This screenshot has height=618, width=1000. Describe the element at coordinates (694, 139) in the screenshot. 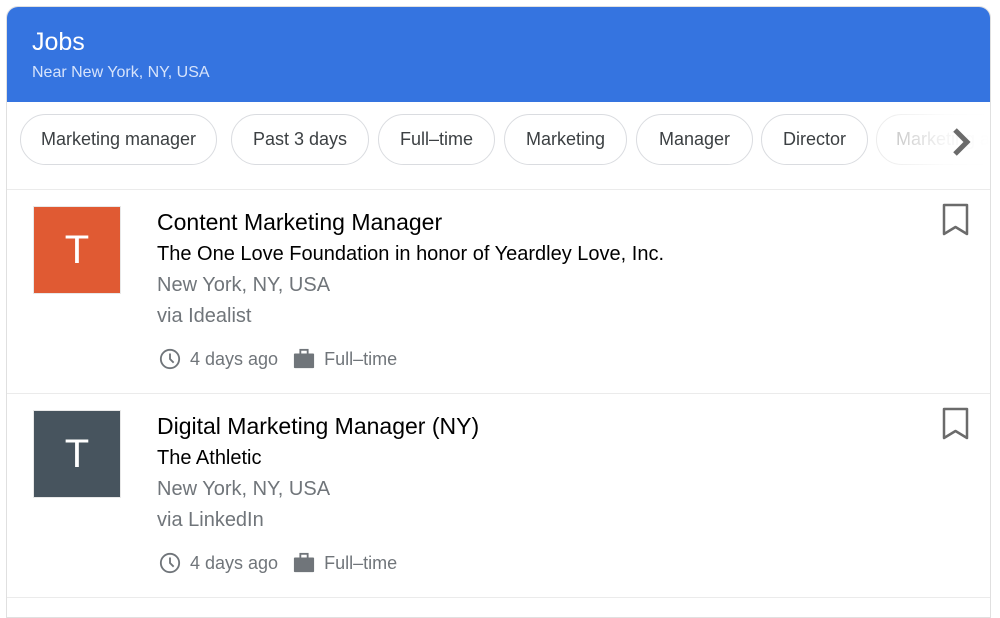

I see `chip-manager: Manager` at that location.